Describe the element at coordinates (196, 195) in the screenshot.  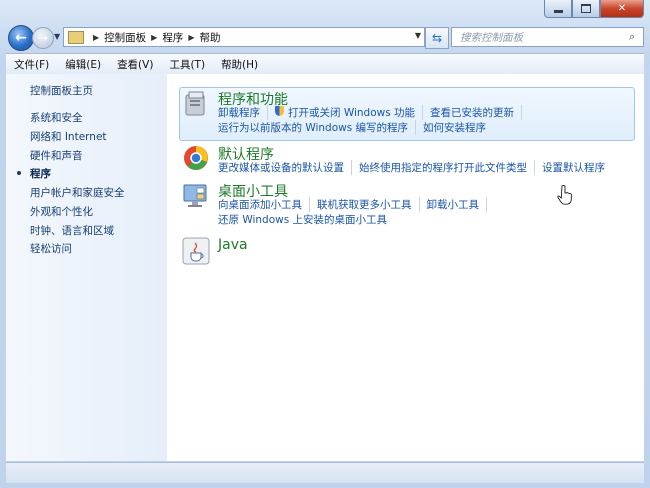
I see `desktop-gadgets-icon` at that location.